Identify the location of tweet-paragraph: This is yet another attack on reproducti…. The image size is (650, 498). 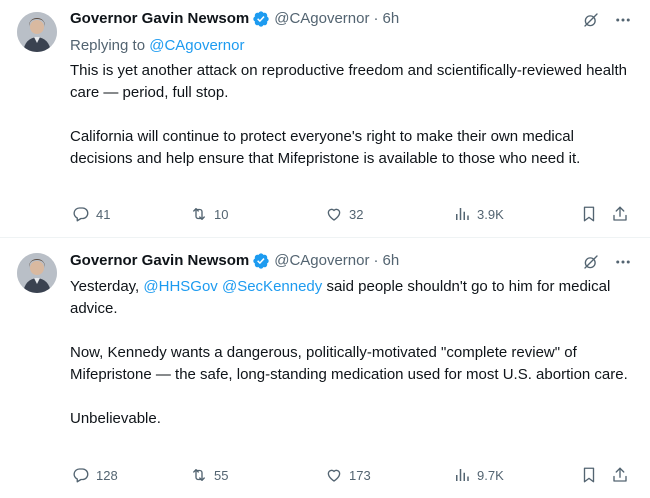
(348, 81).